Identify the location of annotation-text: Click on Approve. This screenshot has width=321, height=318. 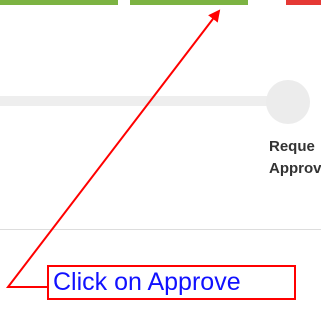
(147, 282).